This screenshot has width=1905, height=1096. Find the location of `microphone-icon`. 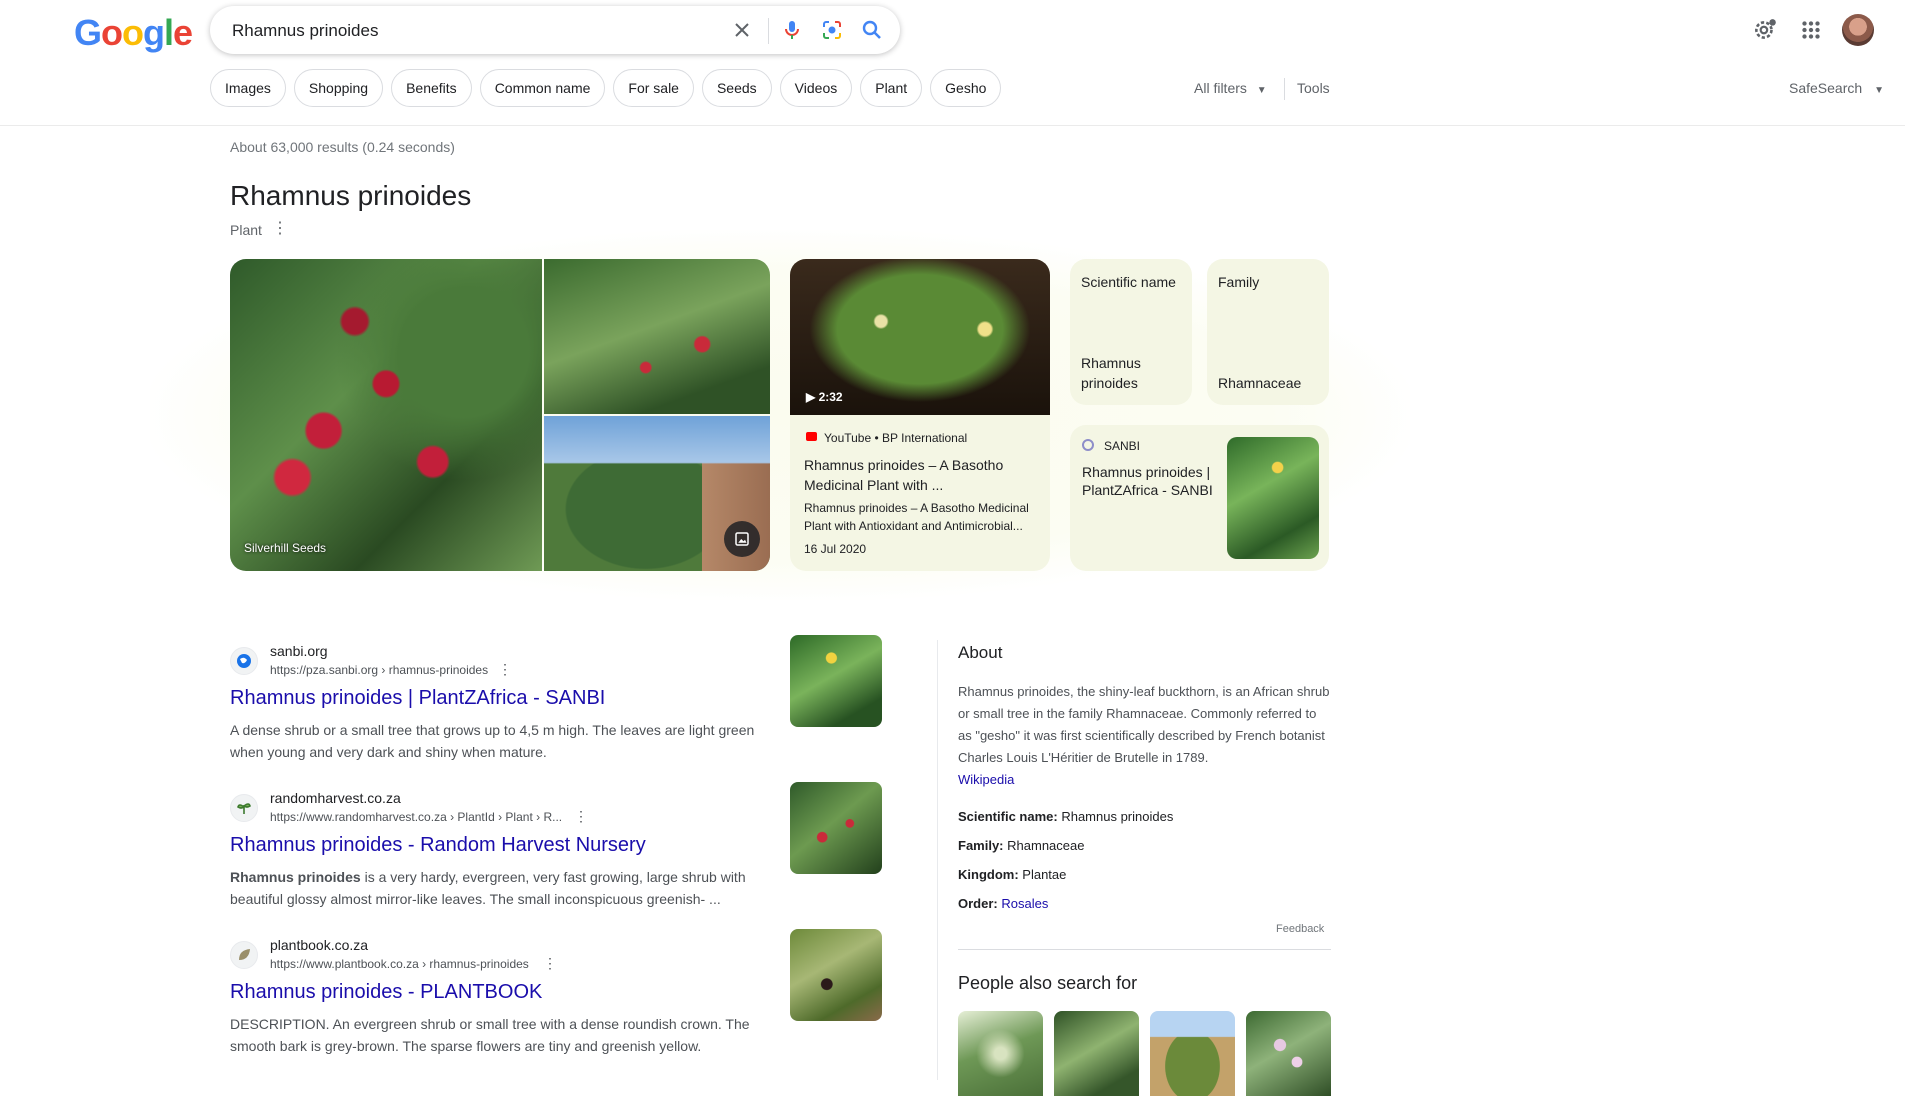

microphone-icon is located at coordinates (792, 30).